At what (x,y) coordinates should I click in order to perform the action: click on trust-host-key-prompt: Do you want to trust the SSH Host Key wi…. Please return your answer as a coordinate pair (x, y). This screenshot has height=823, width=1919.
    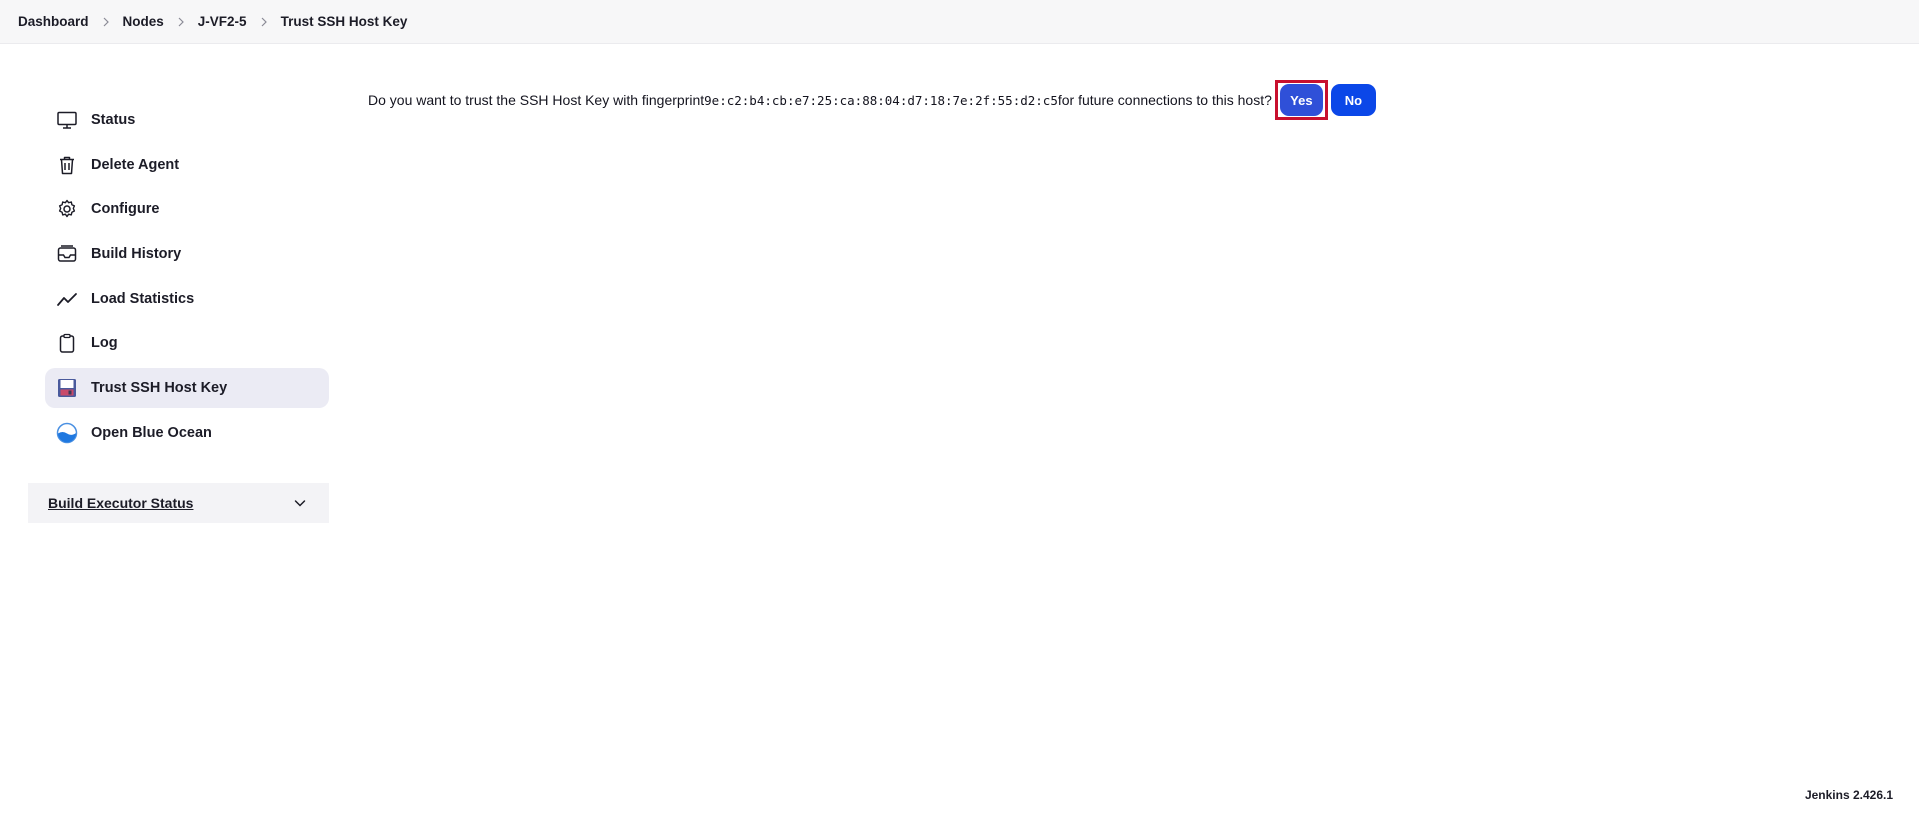
    Looking at the image, I should click on (872, 100).